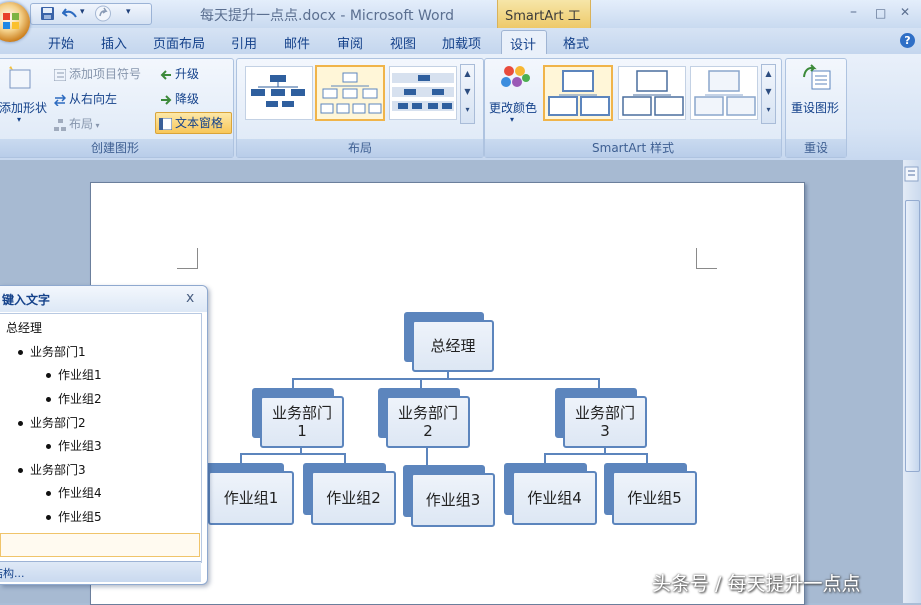 The height and width of the screenshot is (605, 921). What do you see at coordinates (187, 258) in the screenshot?
I see `margin-corner-top-left` at bounding box center [187, 258].